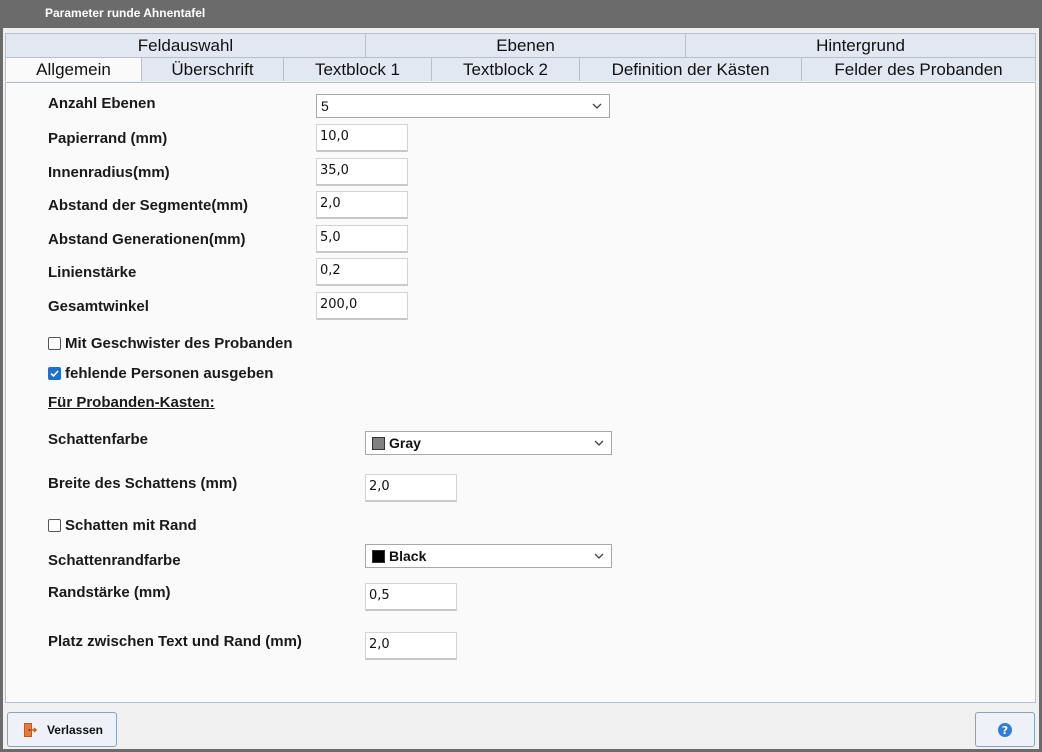  I want to click on tab-textblock-2: Textblock 2, so click(506, 69).